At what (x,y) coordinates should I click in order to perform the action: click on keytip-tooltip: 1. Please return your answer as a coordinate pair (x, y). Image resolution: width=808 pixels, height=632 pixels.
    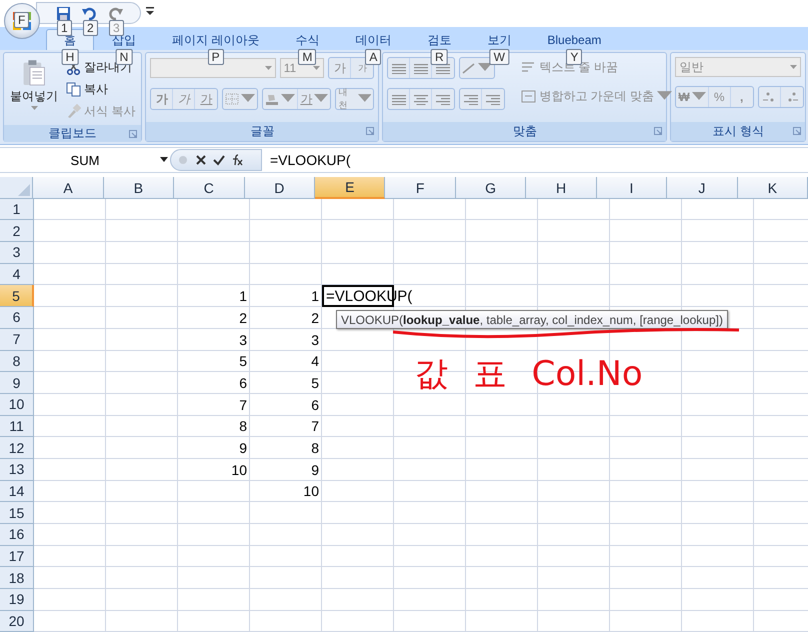
    Looking at the image, I should click on (64, 28).